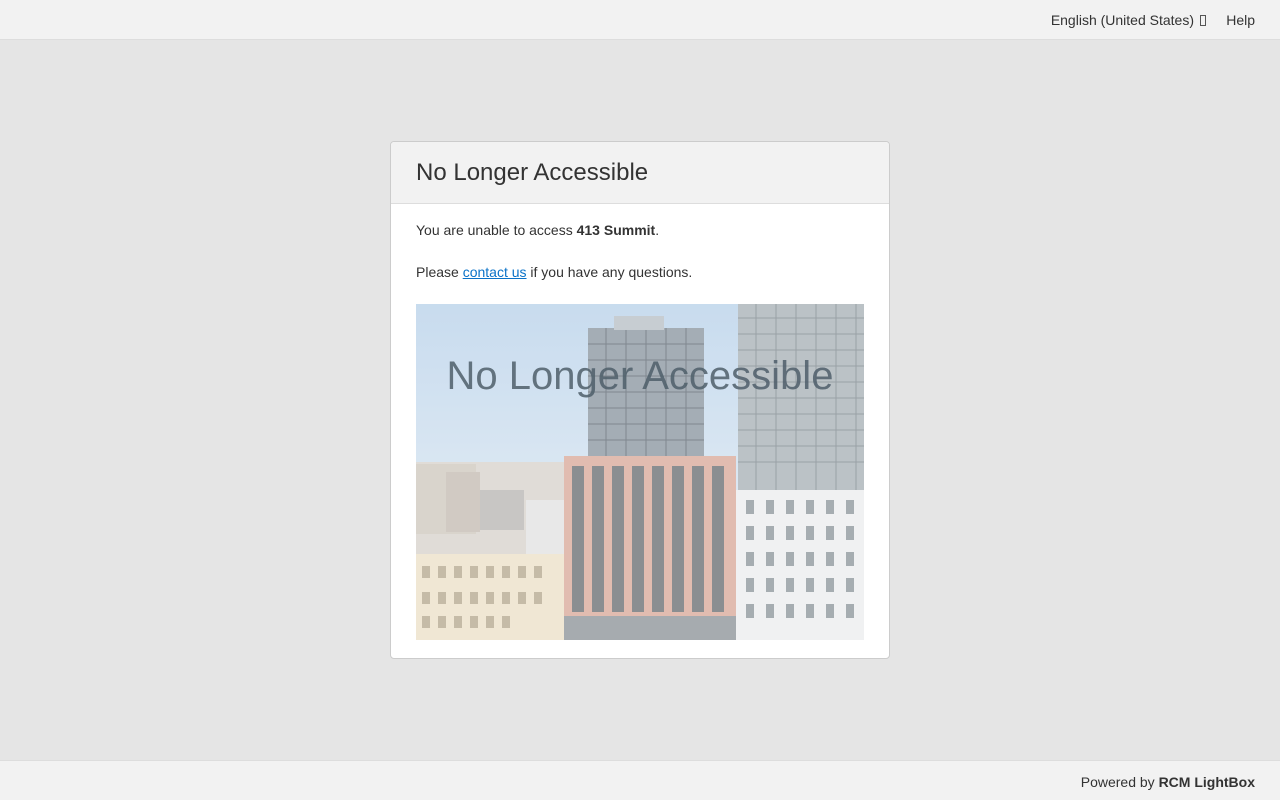  Describe the element at coordinates (1203, 20) in the screenshot. I see `chevron-down-icon` at that location.